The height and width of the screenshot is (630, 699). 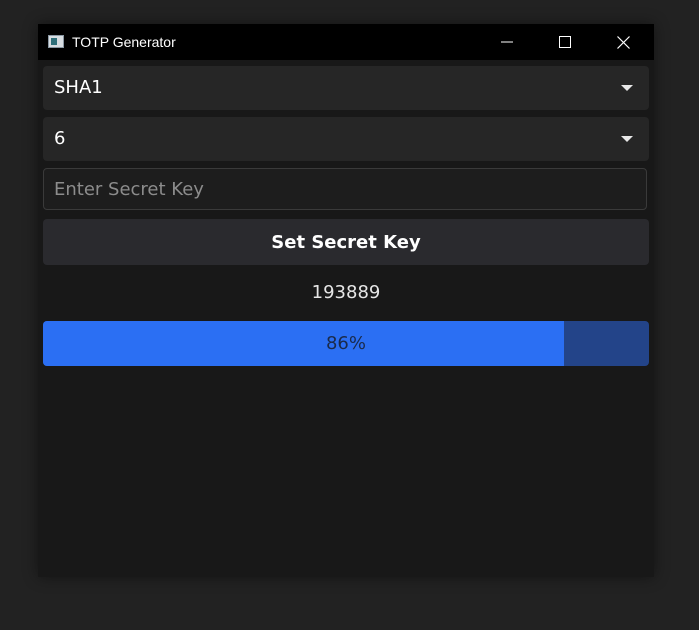 I want to click on maximize-icon, so click(x=565, y=42).